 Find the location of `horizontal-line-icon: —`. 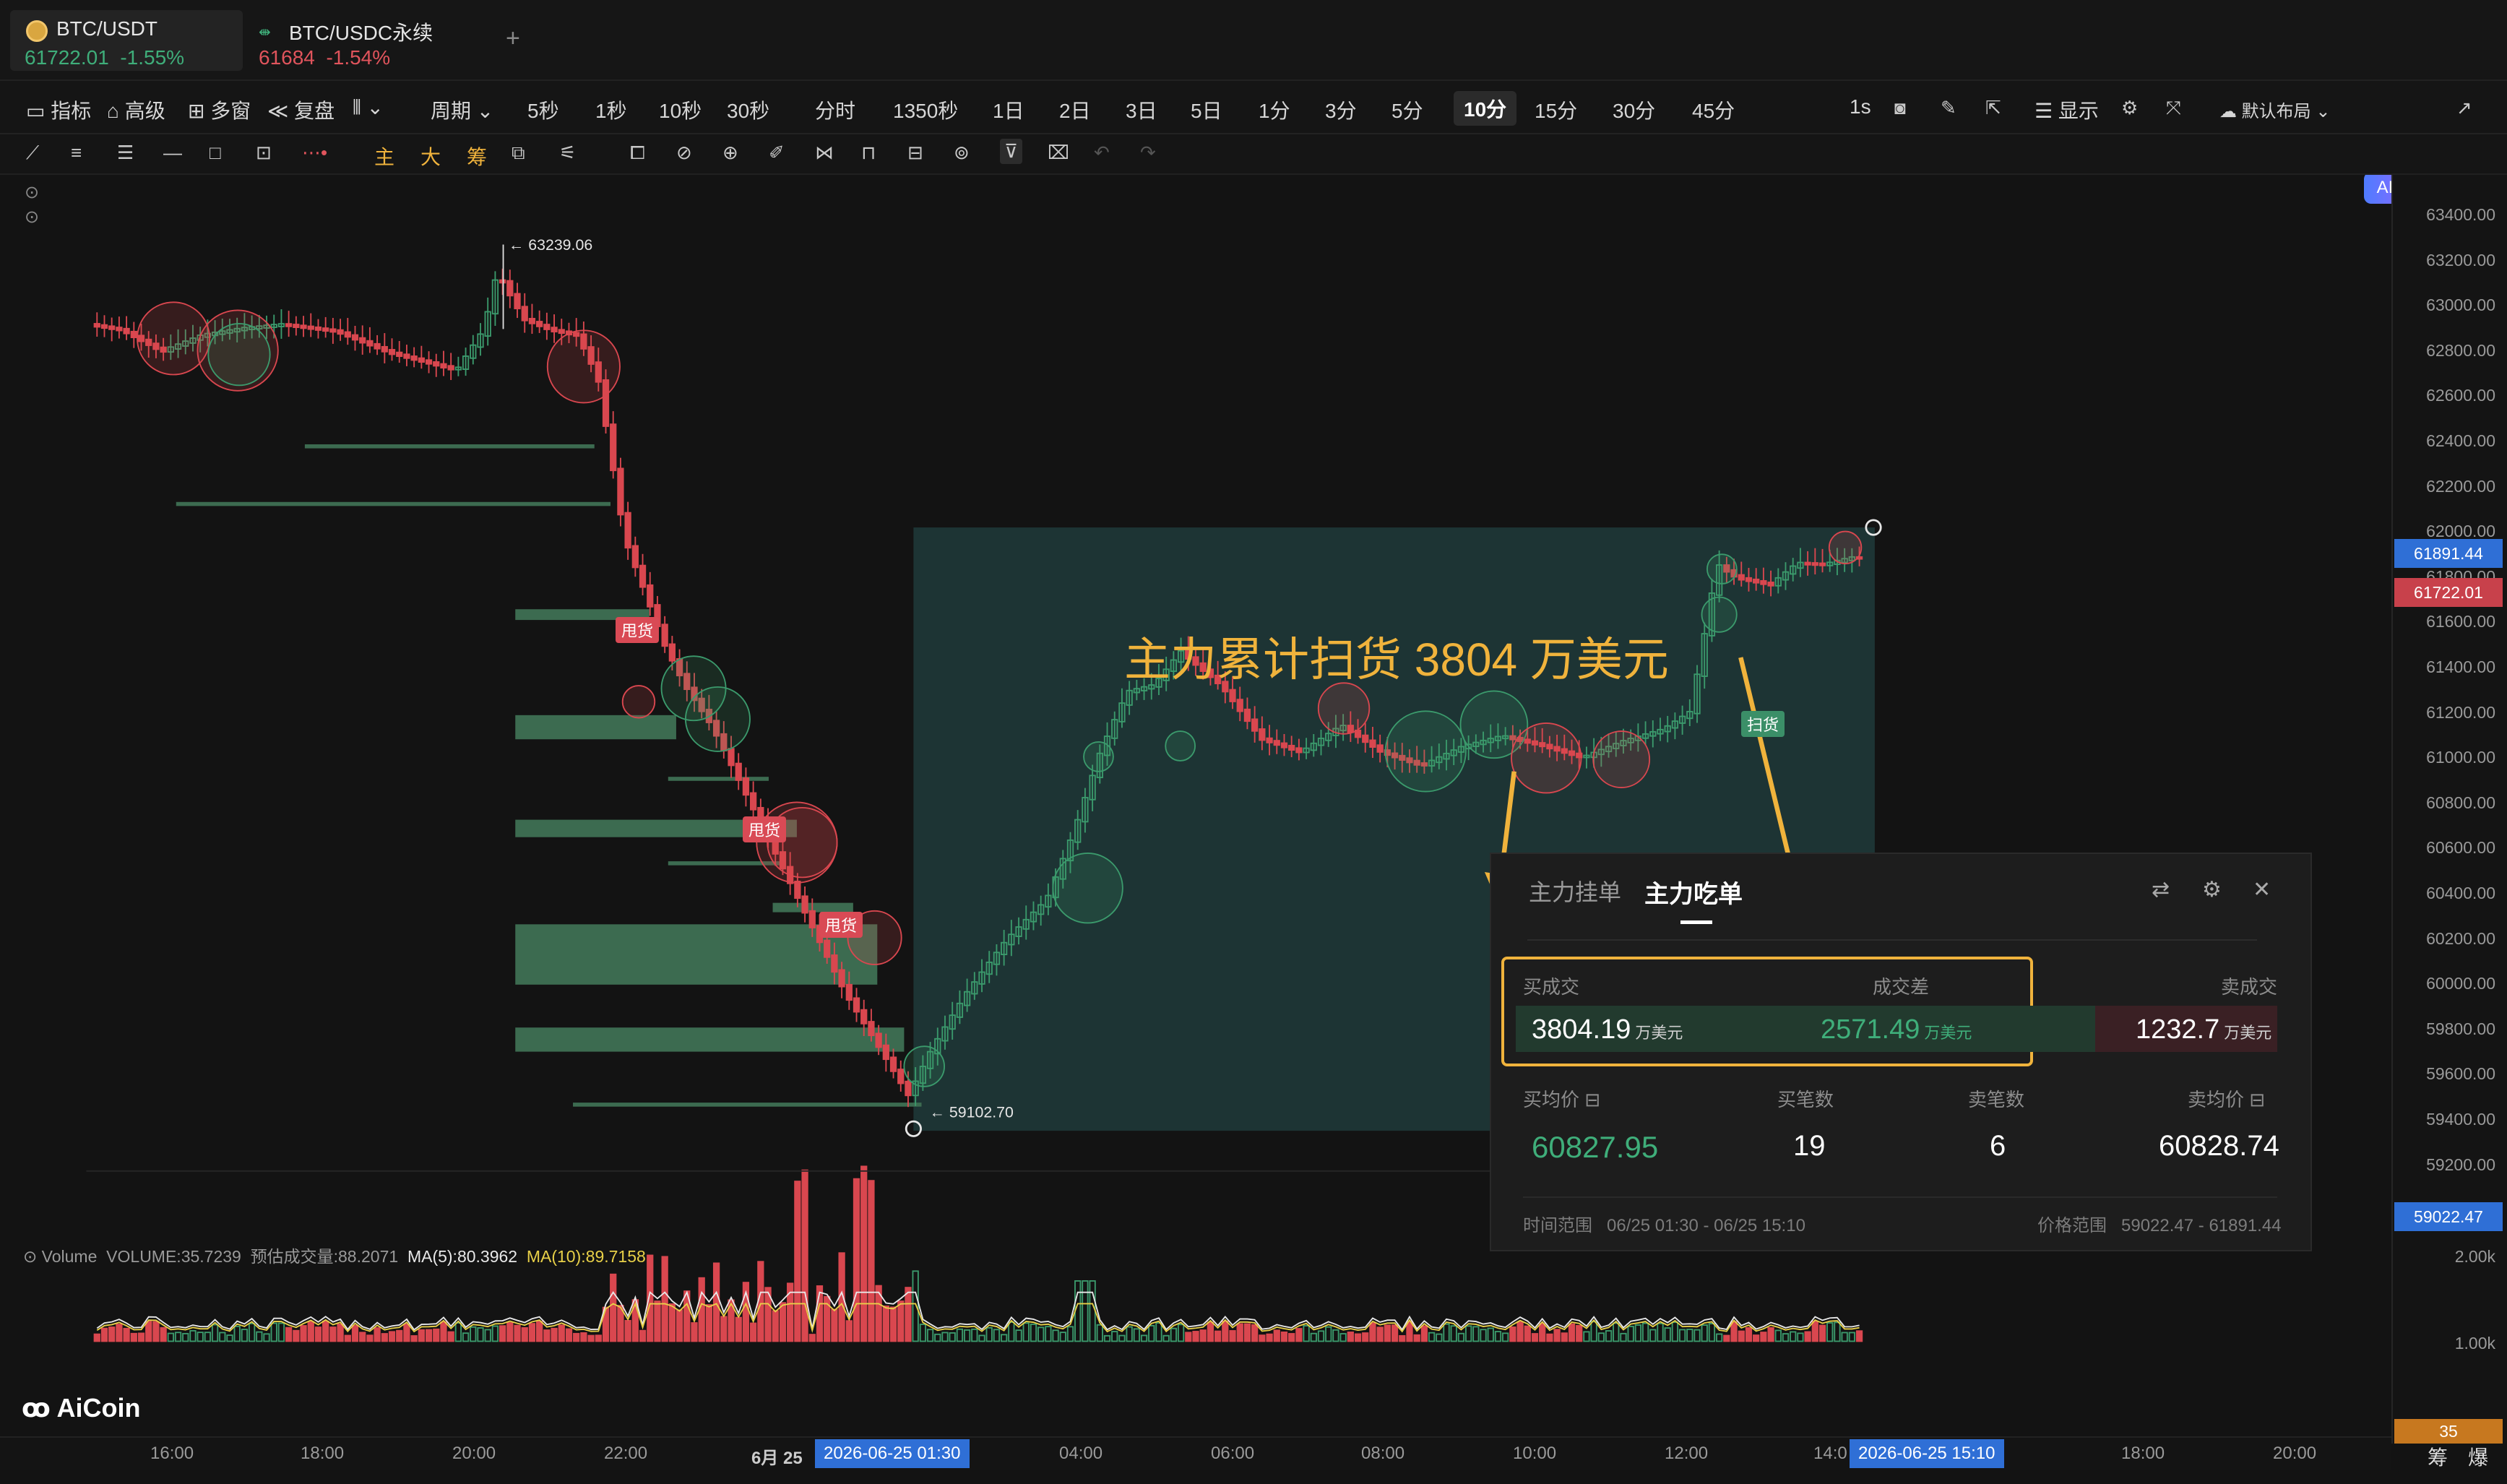

horizontal-line-icon: — is located at coordinates (172, 153).